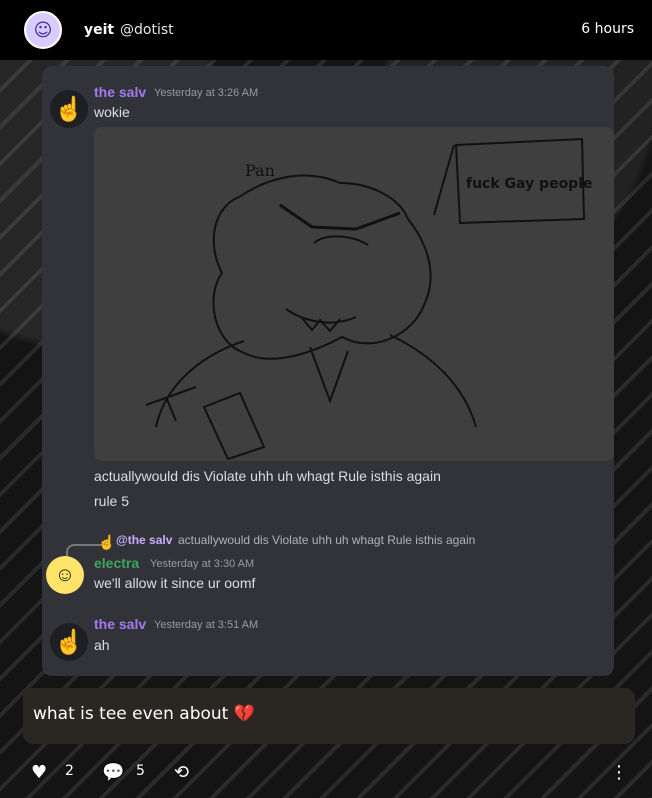 The width and height of the screenshot is (652, 798). I want to click on reply-mention: @the salv, so click(144, 540).